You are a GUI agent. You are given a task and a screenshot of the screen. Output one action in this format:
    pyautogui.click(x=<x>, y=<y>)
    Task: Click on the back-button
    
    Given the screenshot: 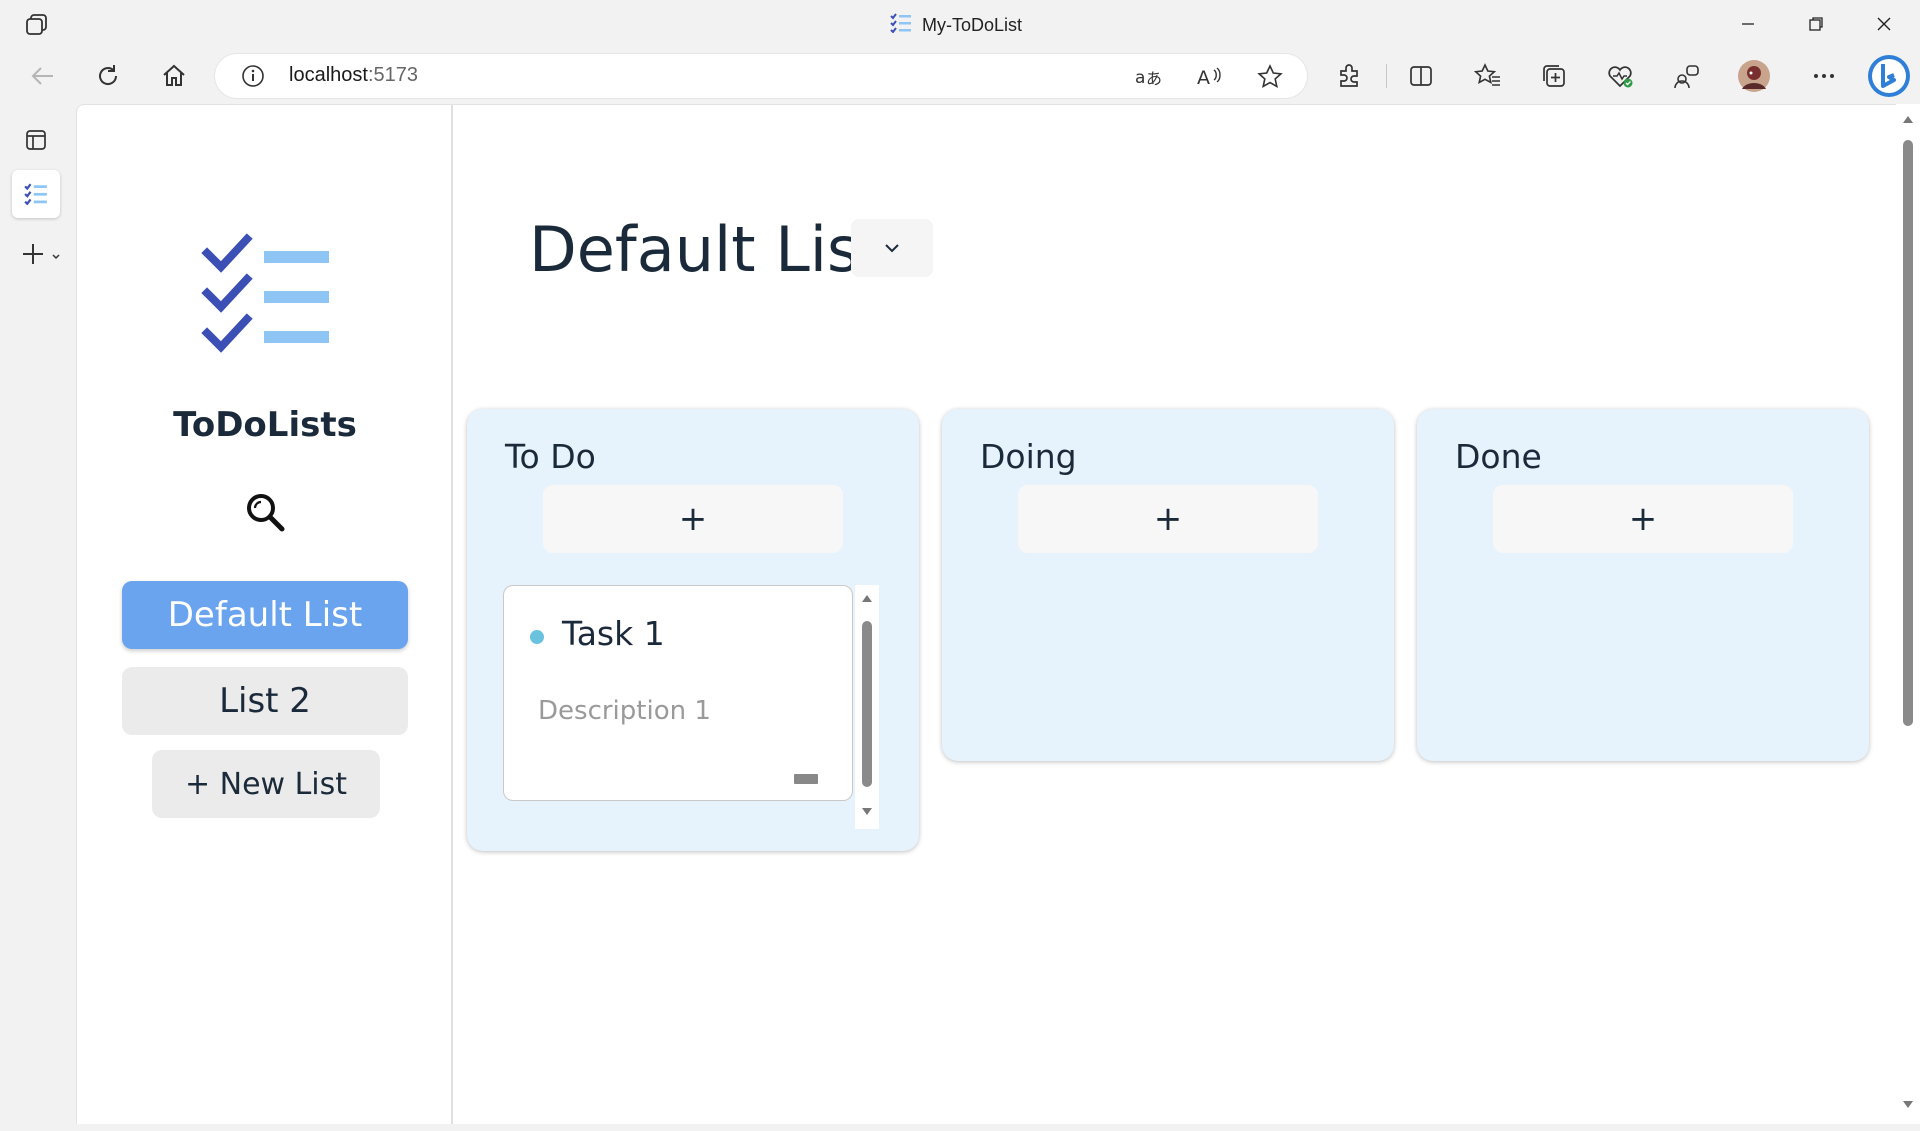 What is the action you would take?
    pyautogui.click(x=42, y=76)
    